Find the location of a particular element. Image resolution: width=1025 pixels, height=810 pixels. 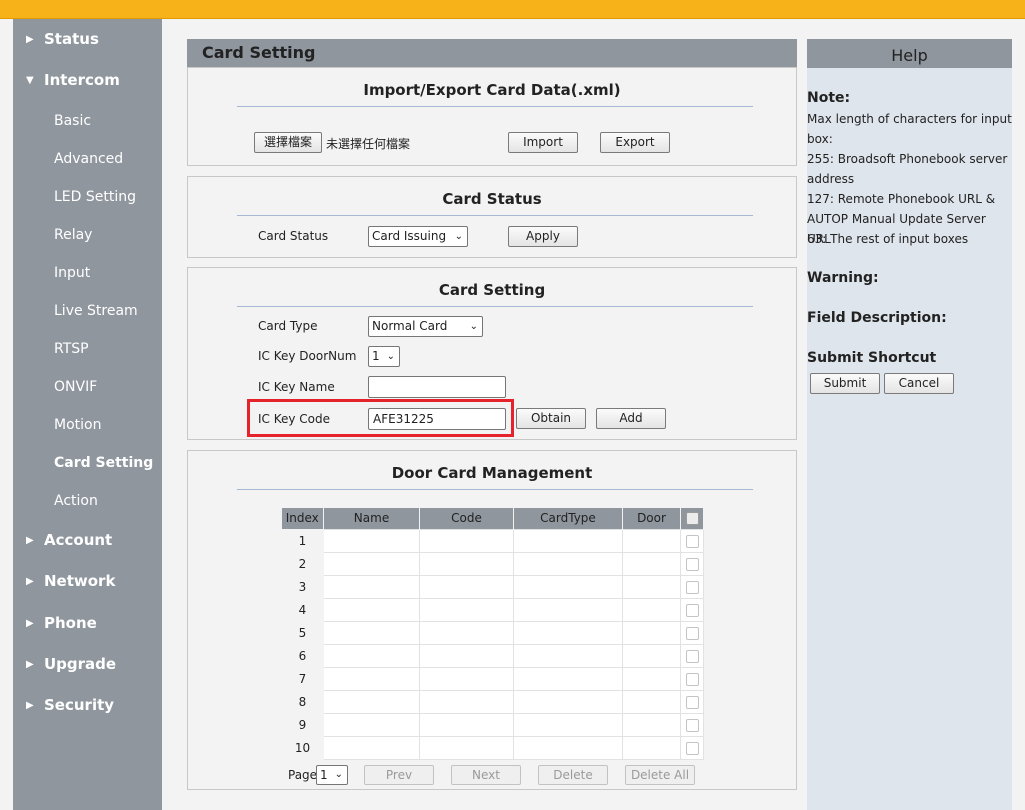

table-row: 1 is located at coordinates (492, 540).